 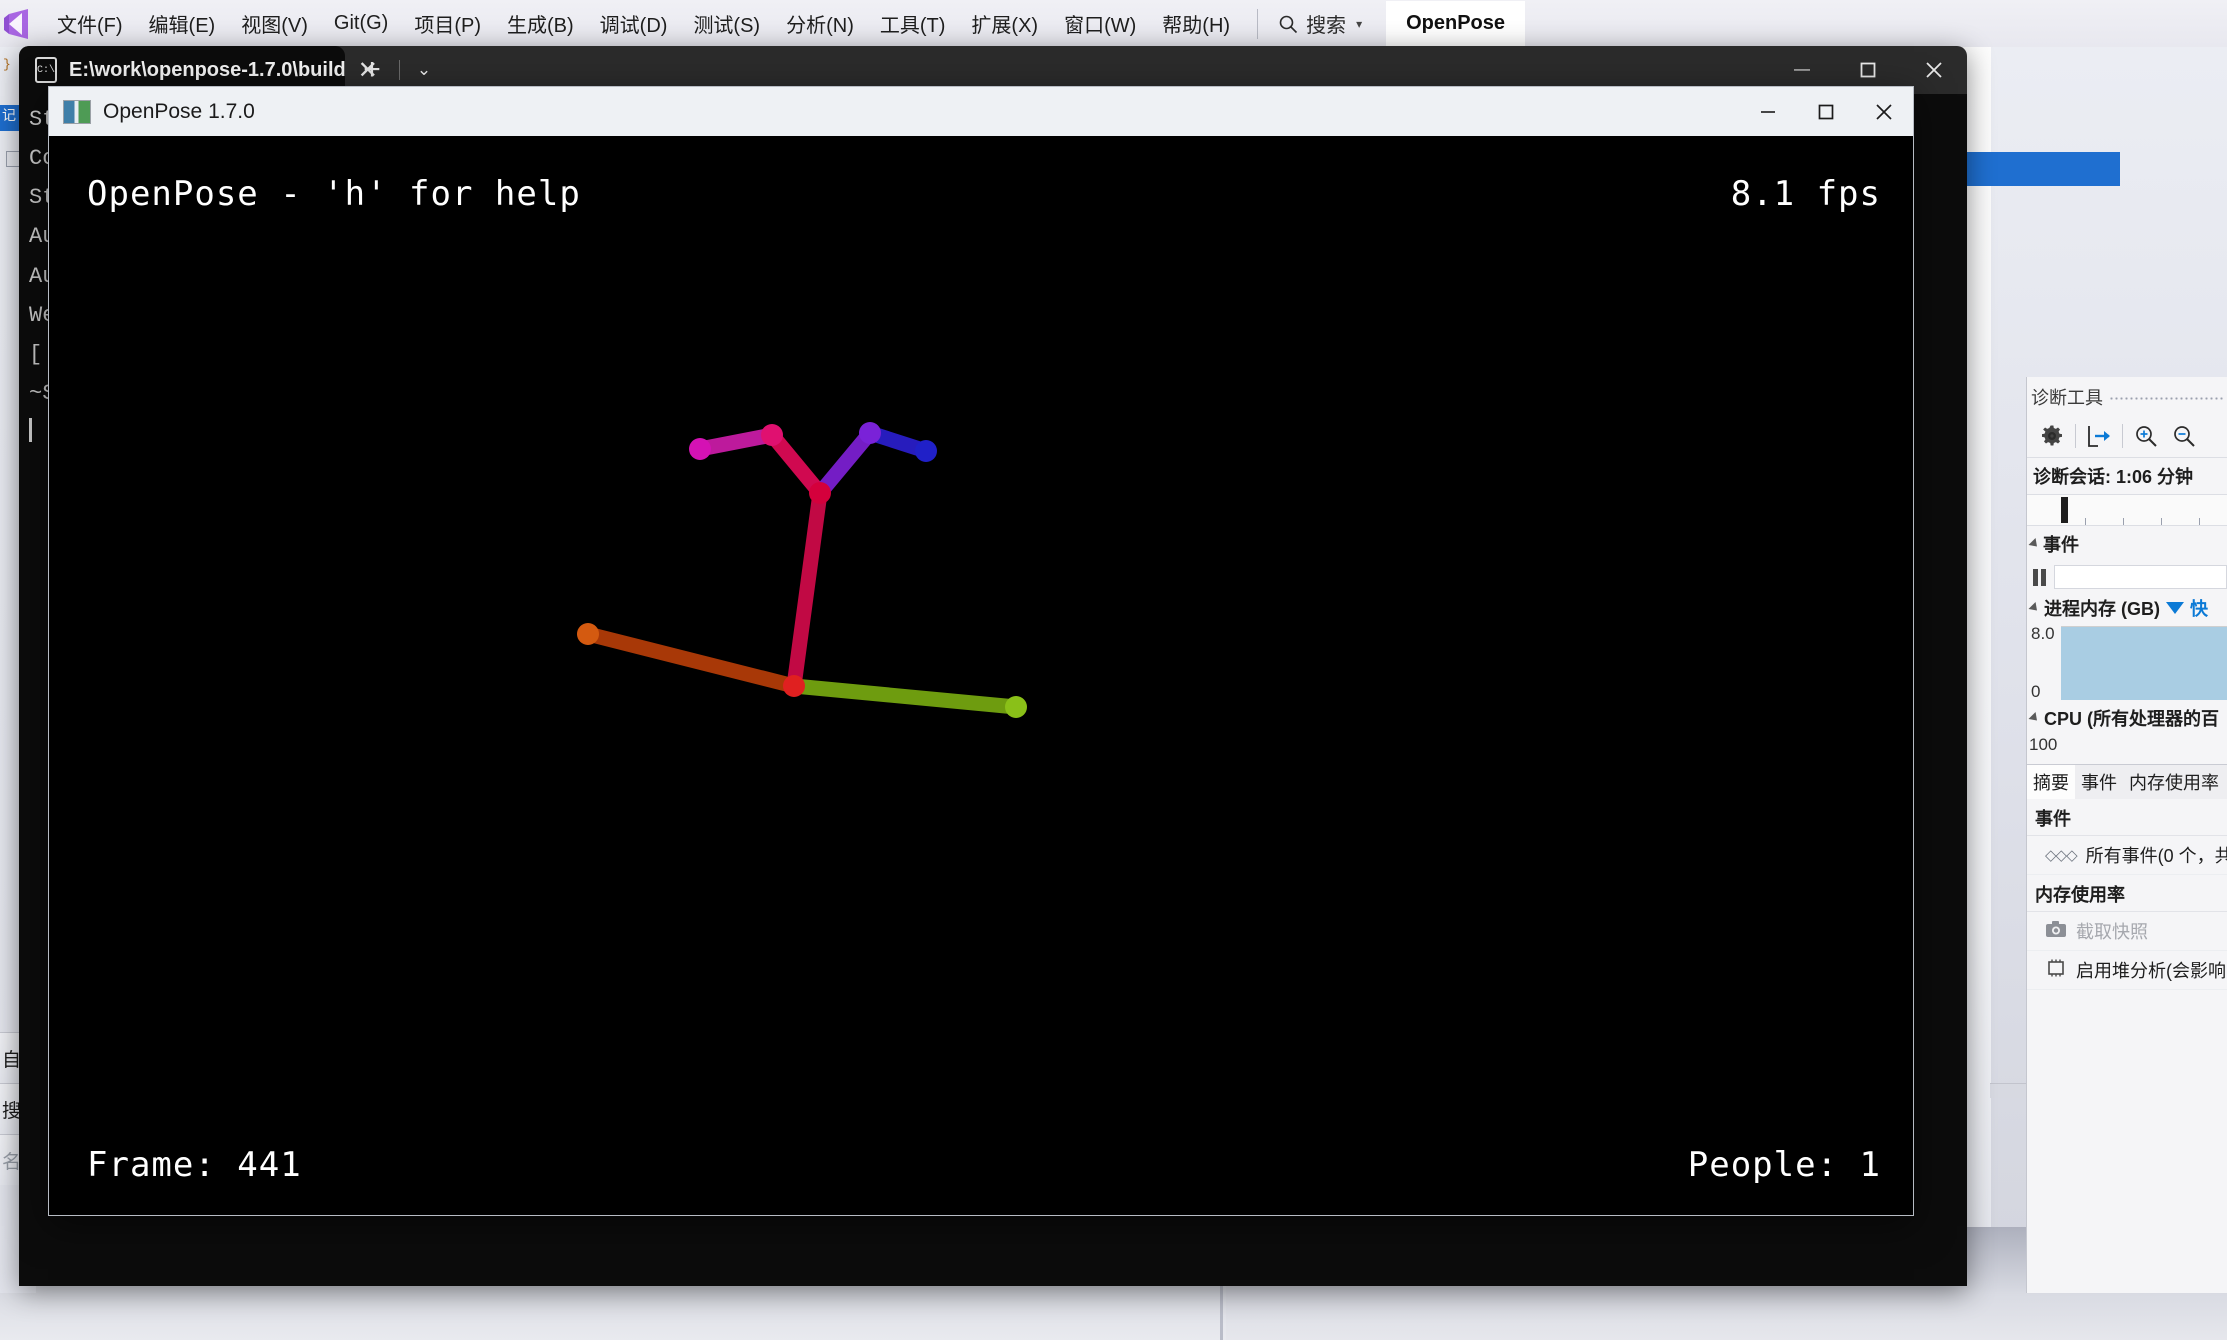 I want to click on menu-item-test: 测试(S), so click(x=726, y=23).